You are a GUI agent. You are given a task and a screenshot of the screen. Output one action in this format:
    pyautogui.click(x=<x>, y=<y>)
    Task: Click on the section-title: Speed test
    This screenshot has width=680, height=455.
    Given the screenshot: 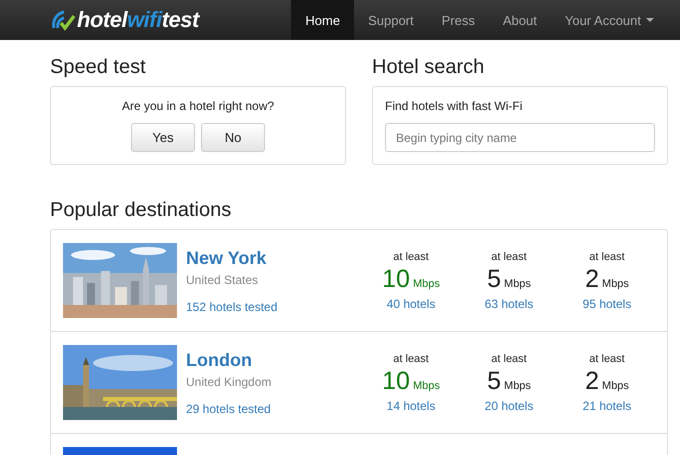 What is the action you would take?
    pyautogui.click(x=98, y=67)
    